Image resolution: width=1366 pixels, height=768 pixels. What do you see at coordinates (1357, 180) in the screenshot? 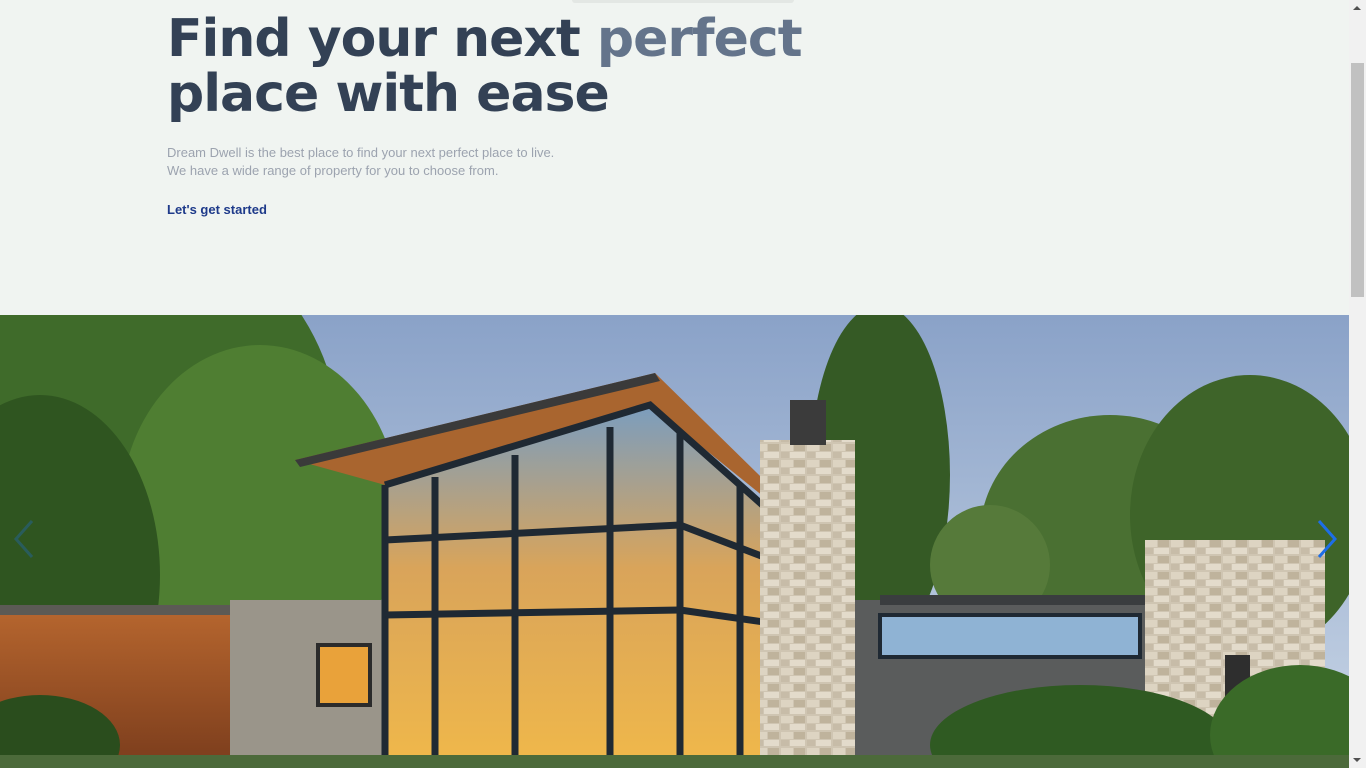
I see `scrollbar-thumb` at bounding box center [1357, 180].